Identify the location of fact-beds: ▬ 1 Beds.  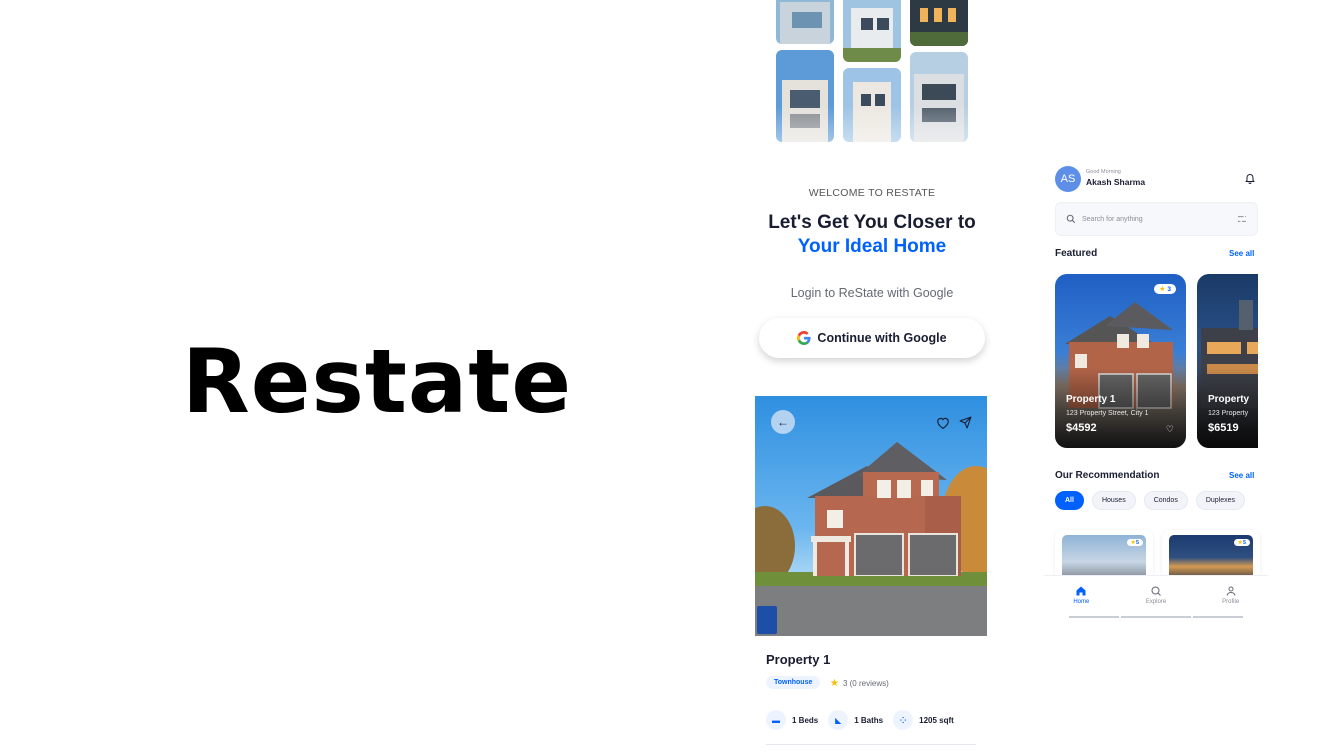
(792, 720).